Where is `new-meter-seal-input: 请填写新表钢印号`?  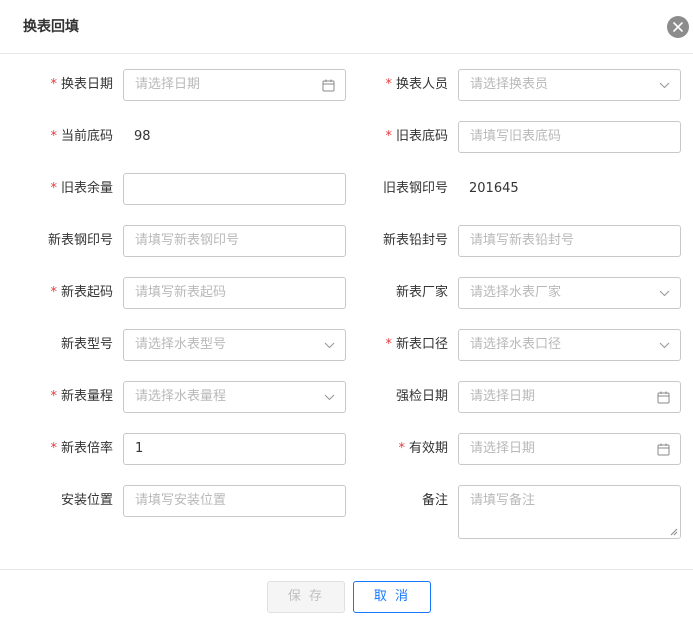 new-meter-seal-input: 请填写新表钢印号 is located at coordinates (234, 241).